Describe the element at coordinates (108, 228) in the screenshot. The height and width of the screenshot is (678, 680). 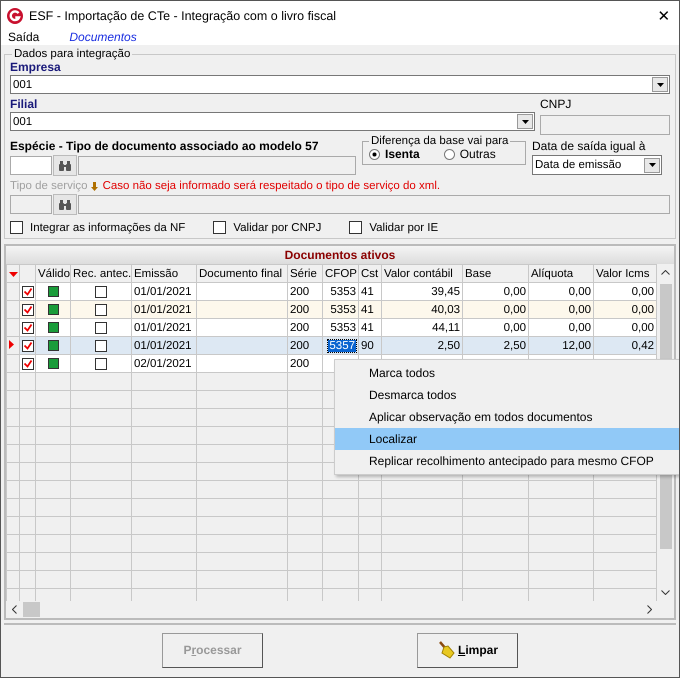
I see `checkbox-label: Integrar as informações da NF` at that location.